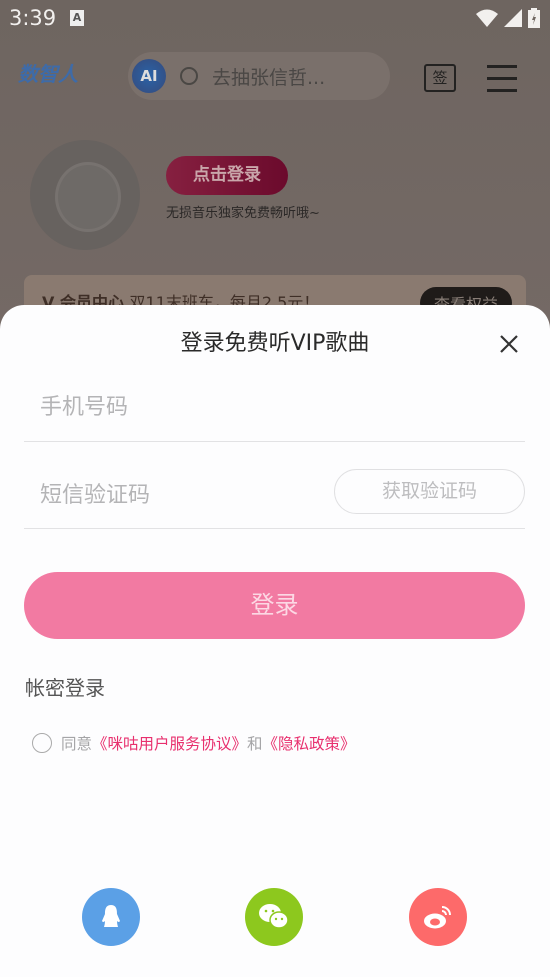  What do you see at coordinates (502, 83) in the screenshot?
I see `menu-icon` at bounding box center [502, 83].